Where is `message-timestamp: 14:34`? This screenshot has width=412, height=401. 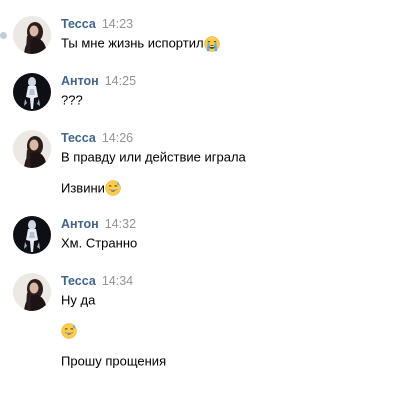
message-timestamp: 14:34 is located at coordinates (117, 281).